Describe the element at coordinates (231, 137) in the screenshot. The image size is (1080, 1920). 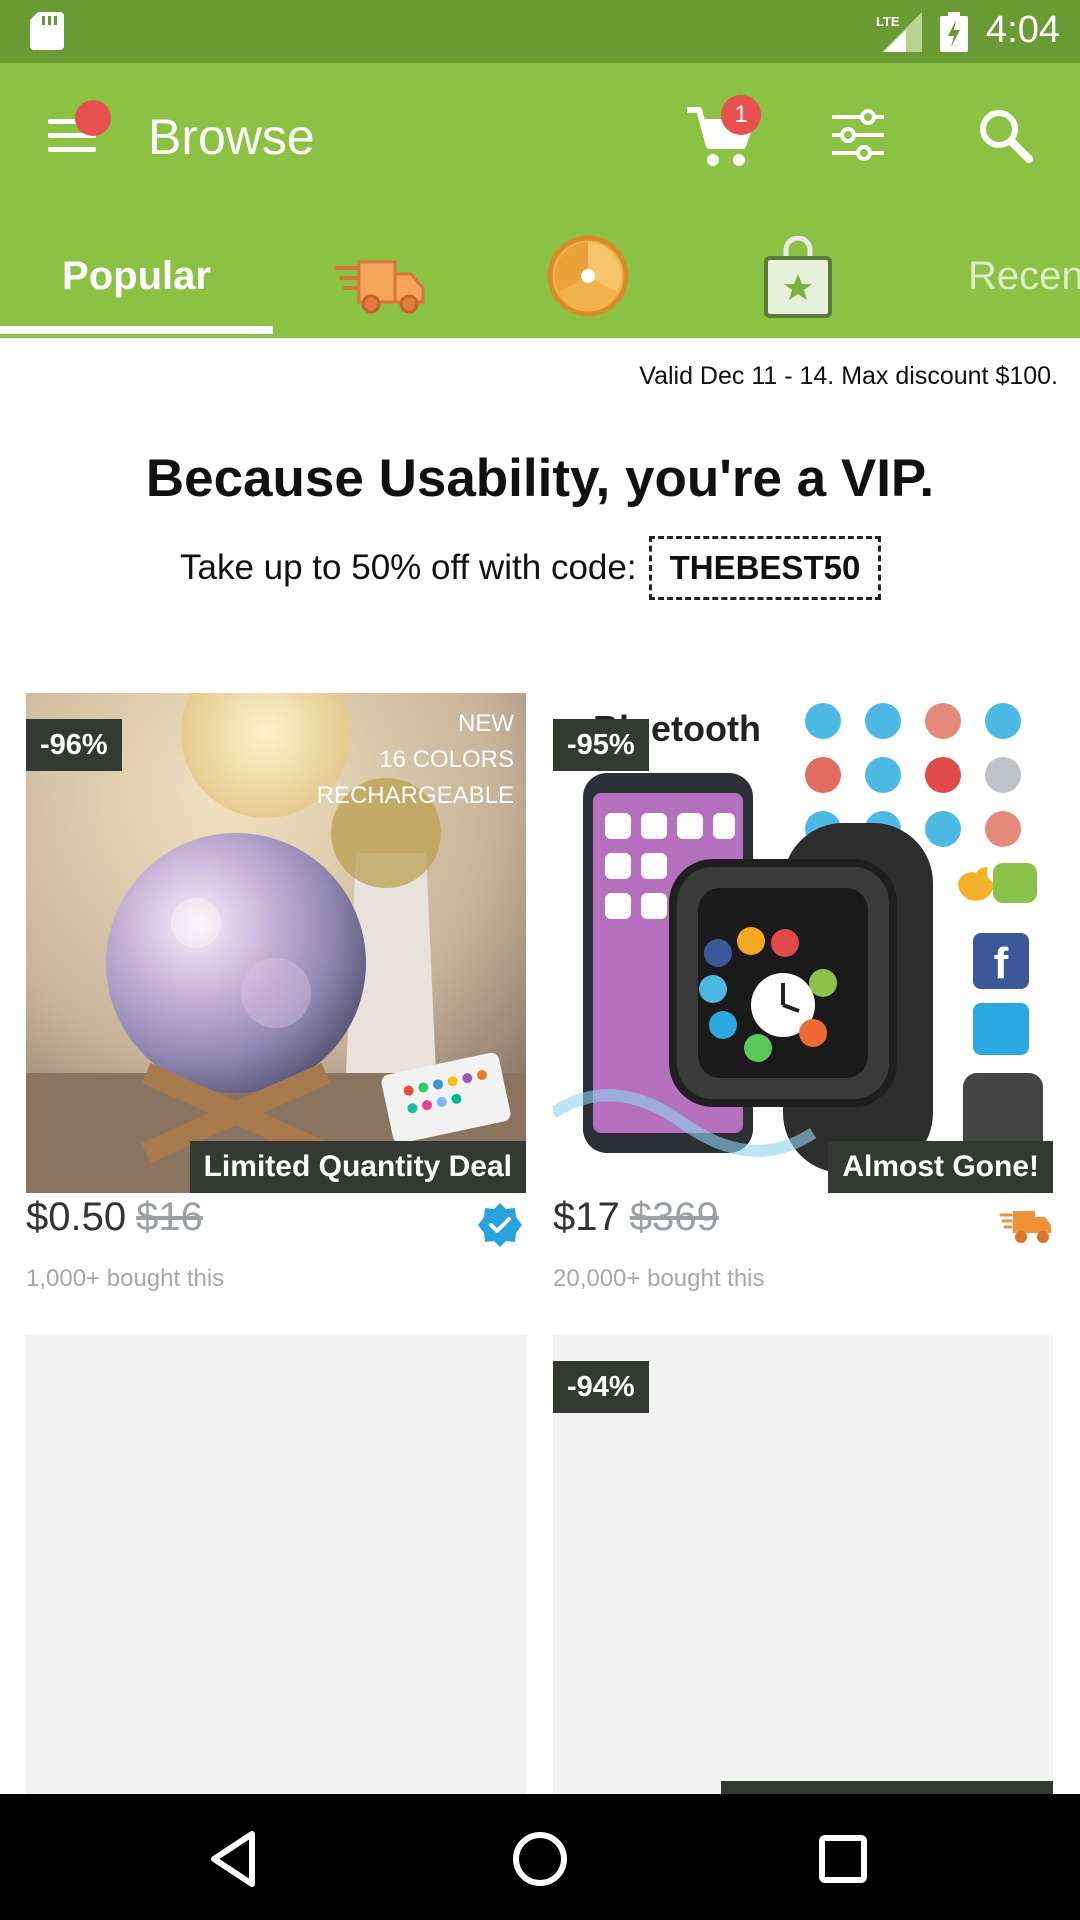
I see `page-title: Browse` at that location.